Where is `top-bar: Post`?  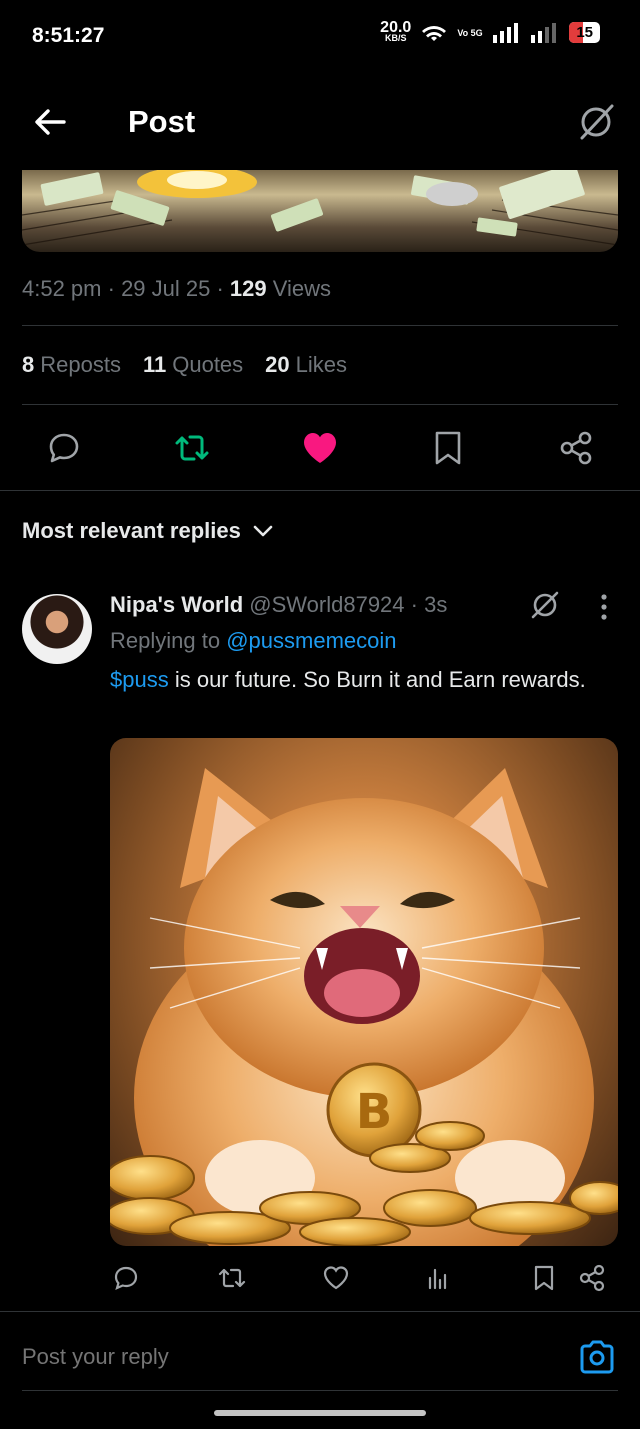
top-bar: Post is located at coordinates (320, 121).